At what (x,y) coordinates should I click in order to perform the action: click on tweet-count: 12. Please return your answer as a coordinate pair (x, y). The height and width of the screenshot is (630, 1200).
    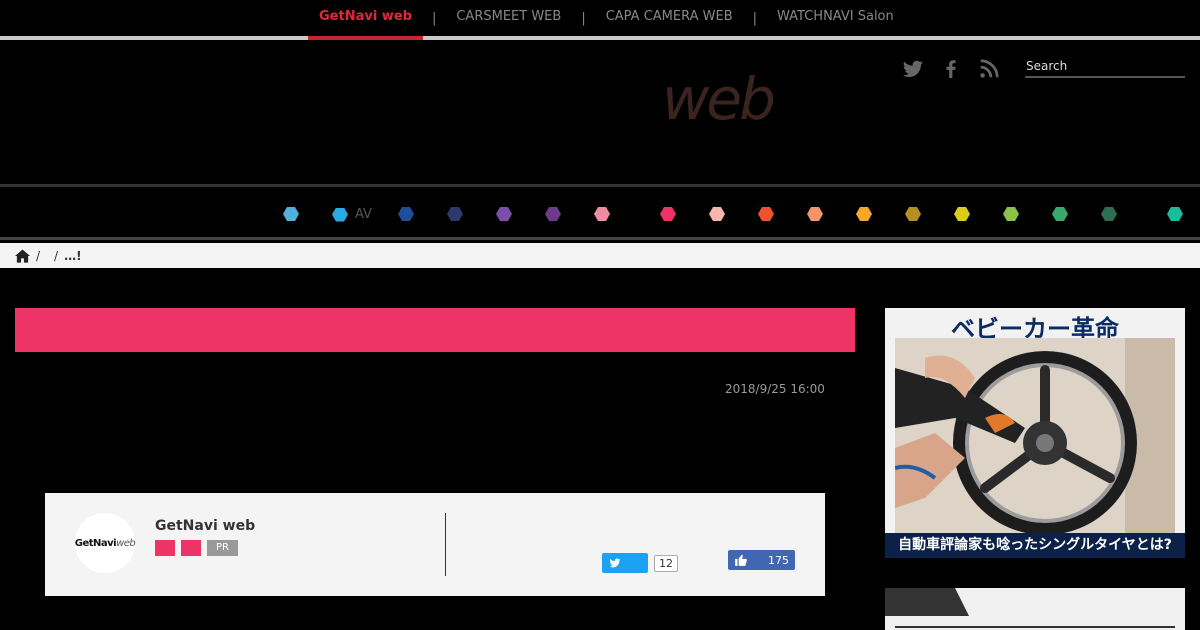
    Looking at the image, I should click on (666, 563).